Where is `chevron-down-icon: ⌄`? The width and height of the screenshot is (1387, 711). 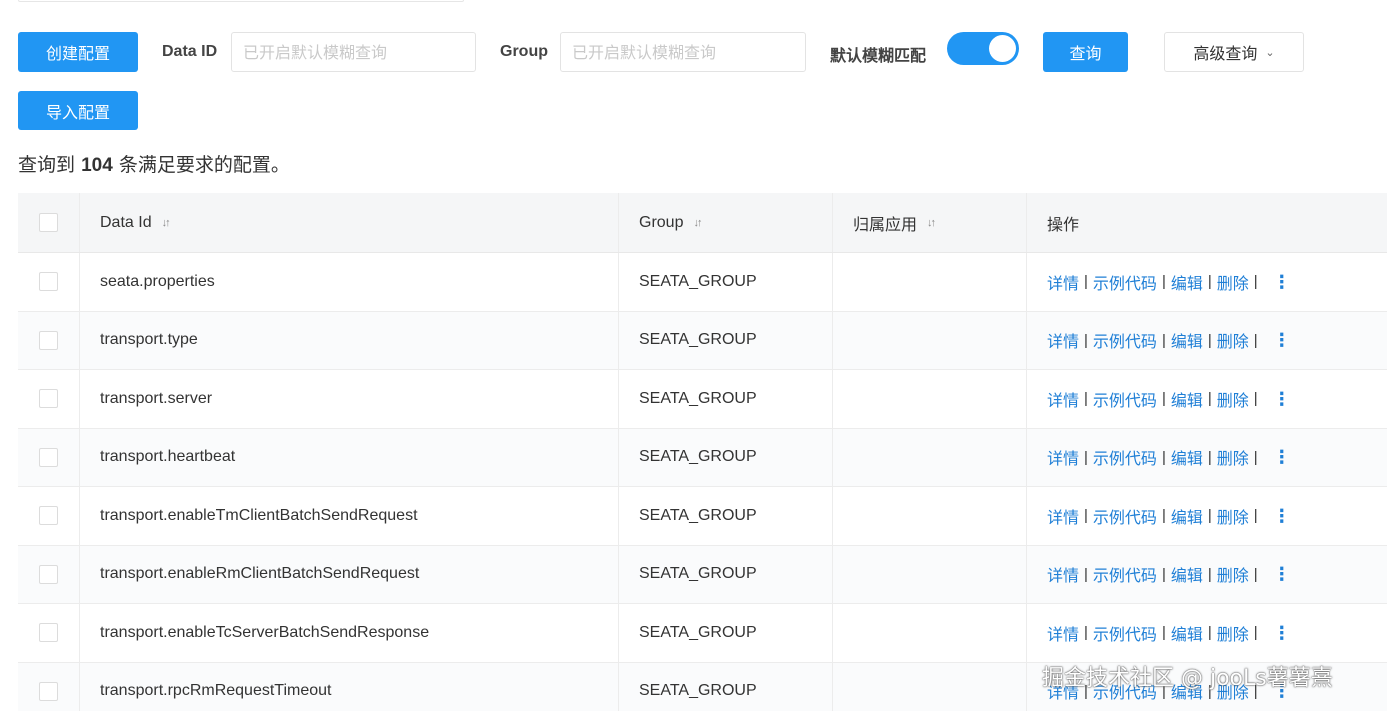 chevron-down-icon: ⌄ is located at coordinates (1270, 52).